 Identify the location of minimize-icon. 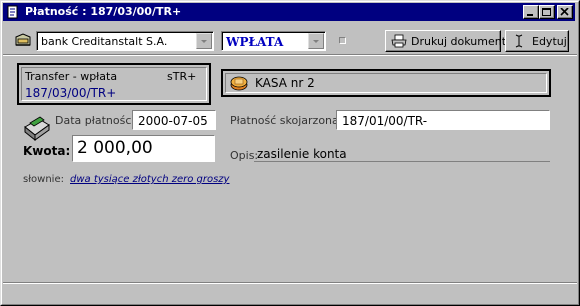
(530, 15).